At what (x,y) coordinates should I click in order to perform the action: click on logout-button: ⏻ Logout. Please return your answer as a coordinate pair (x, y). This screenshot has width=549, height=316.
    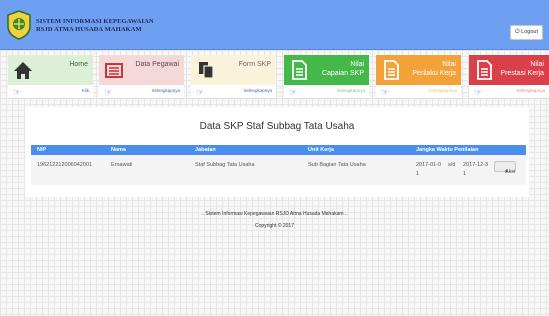
    Looking at the image, I should click on (526, 32).